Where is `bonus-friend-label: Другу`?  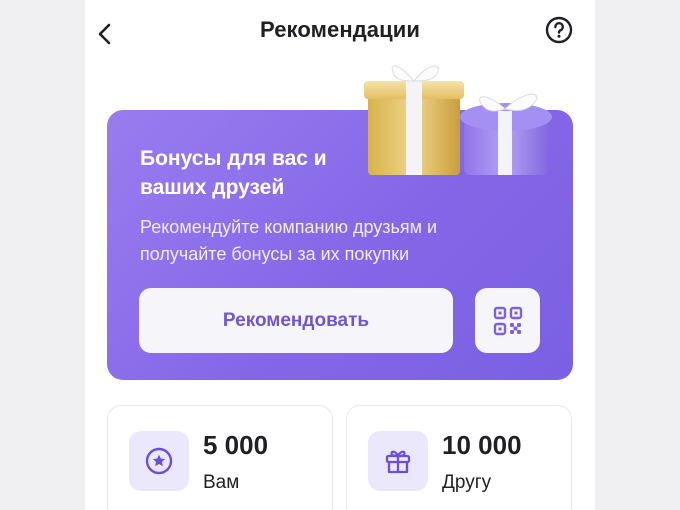 bonus-friend-label: Другу is located at coordinates (467, 482).